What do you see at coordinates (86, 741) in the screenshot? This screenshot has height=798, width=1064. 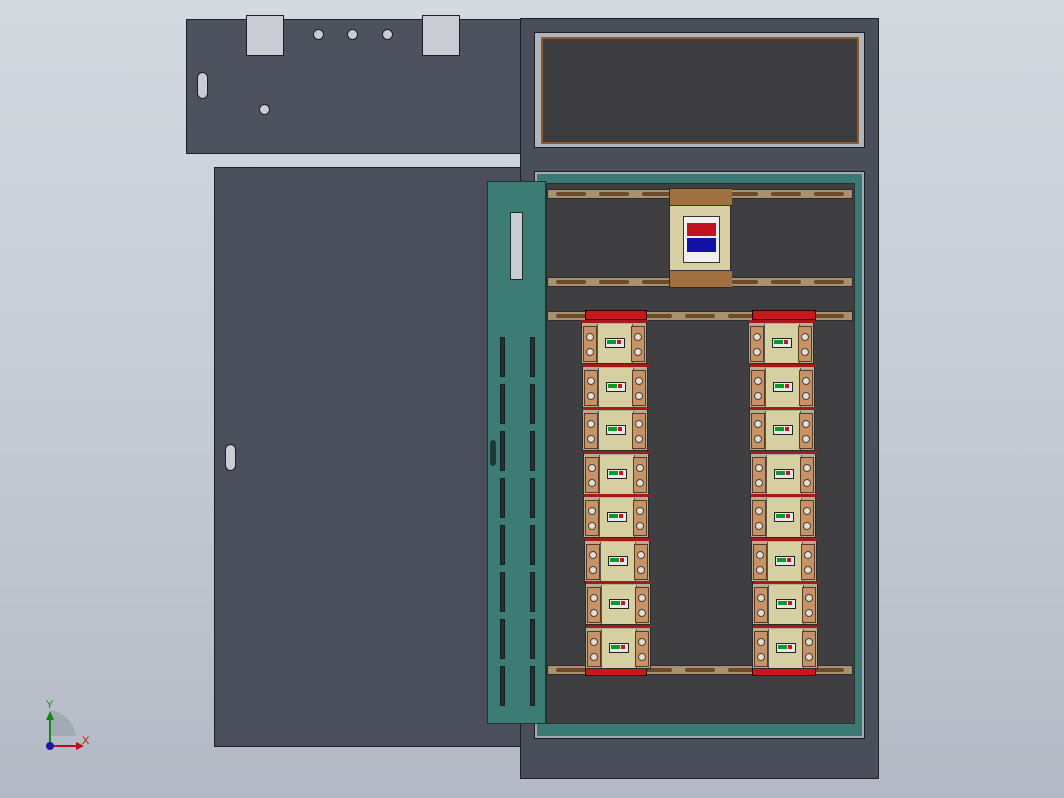 I see `axis-x-label: X` at bounding box center [86, 741].